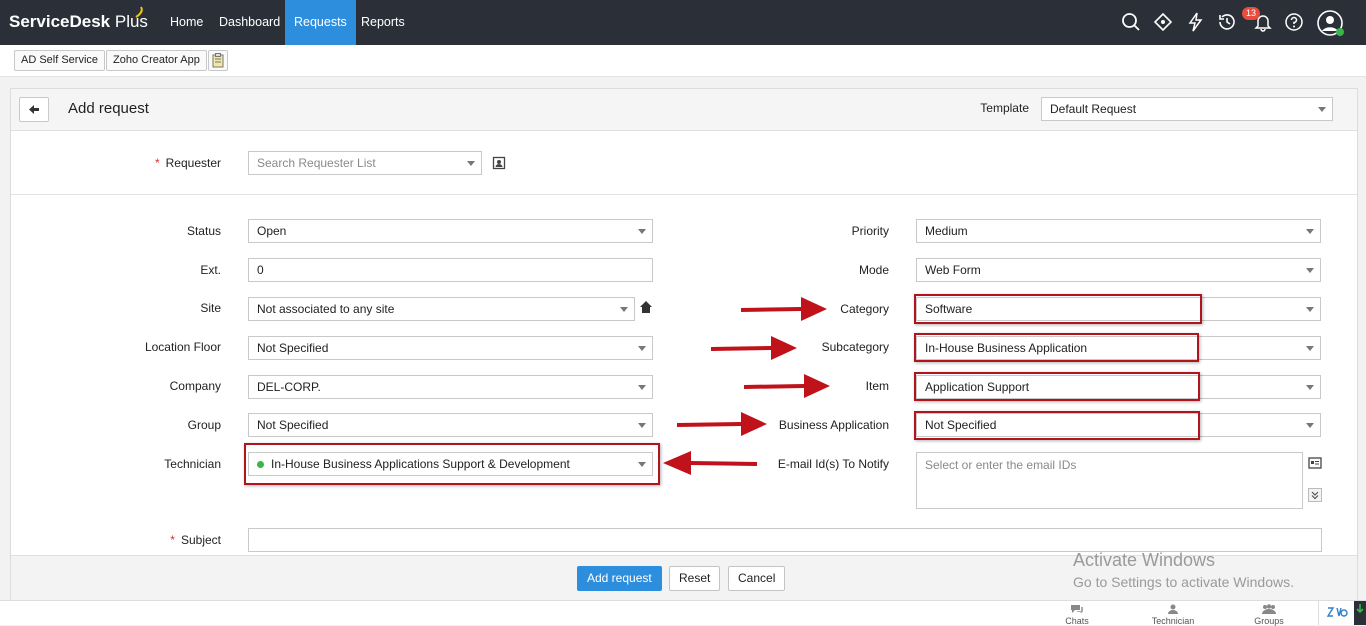 The height and width of the screenshot is (626, 1366). I want to click on group-icon, so click(1269, 609).